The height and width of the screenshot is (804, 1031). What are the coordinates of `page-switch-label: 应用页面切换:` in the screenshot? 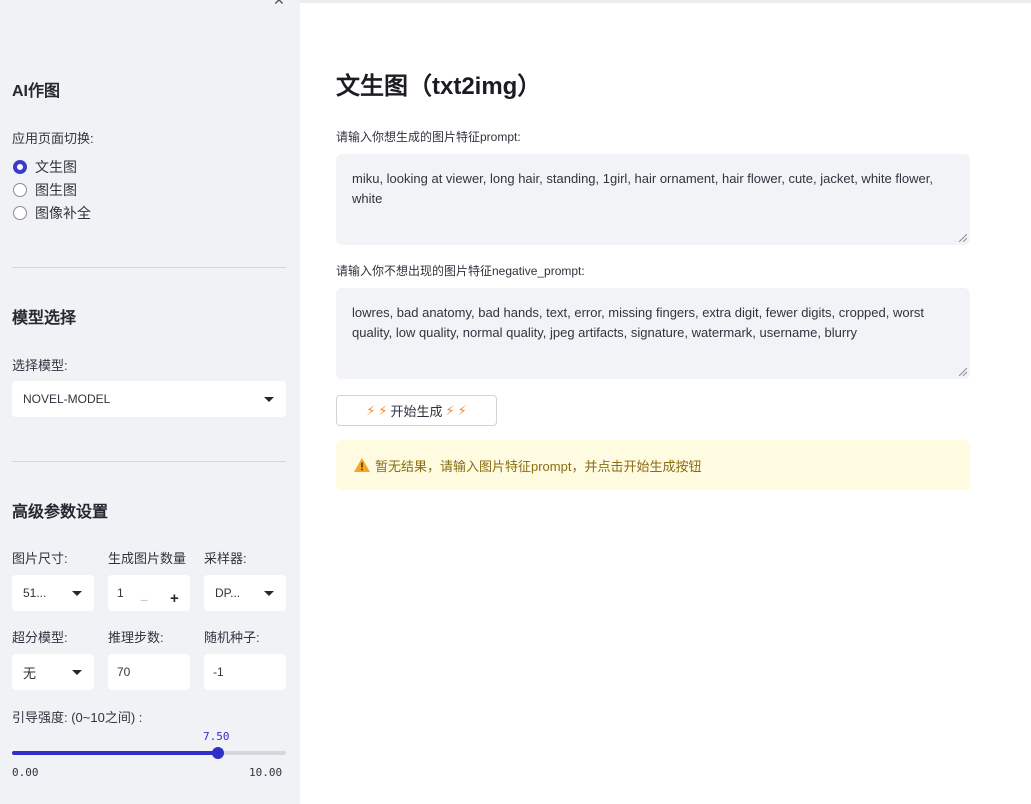 It's located at (53, 138).